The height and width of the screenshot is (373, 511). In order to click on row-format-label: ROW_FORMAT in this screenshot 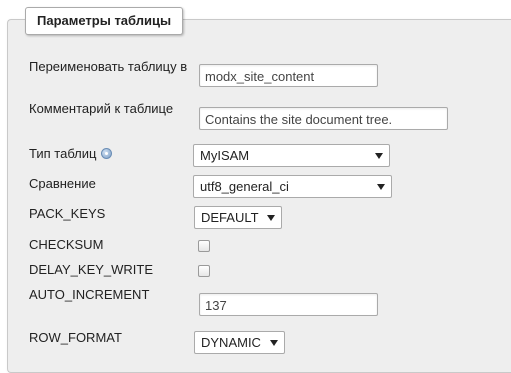, I will do `click(75, 337)`.